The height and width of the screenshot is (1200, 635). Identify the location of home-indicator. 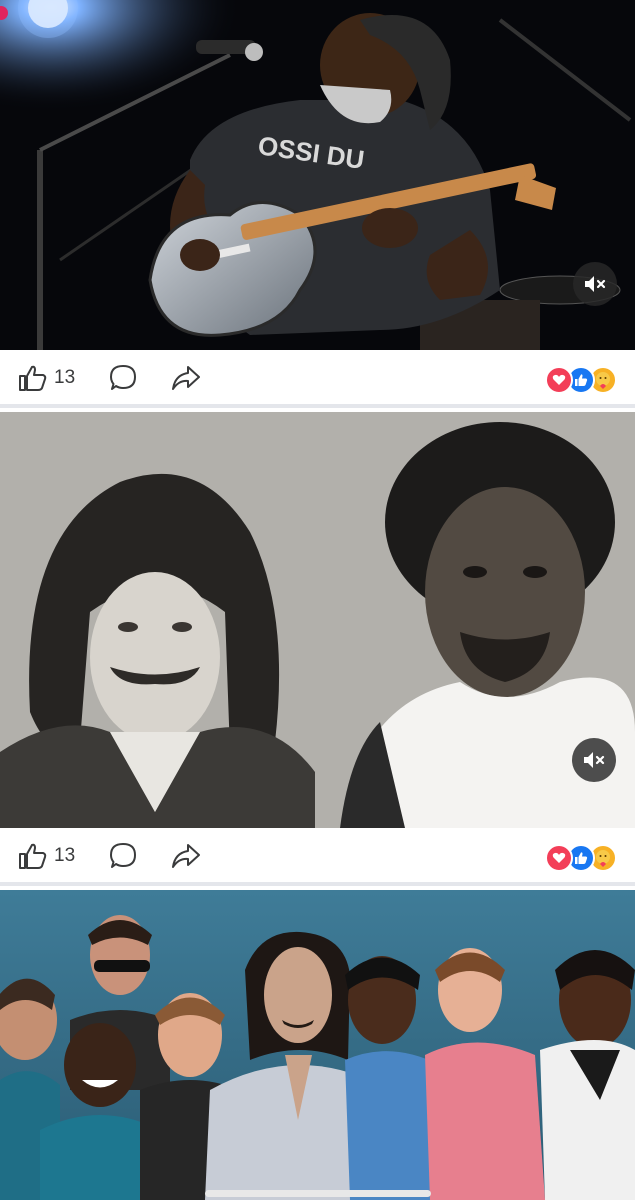
(318, 1193).